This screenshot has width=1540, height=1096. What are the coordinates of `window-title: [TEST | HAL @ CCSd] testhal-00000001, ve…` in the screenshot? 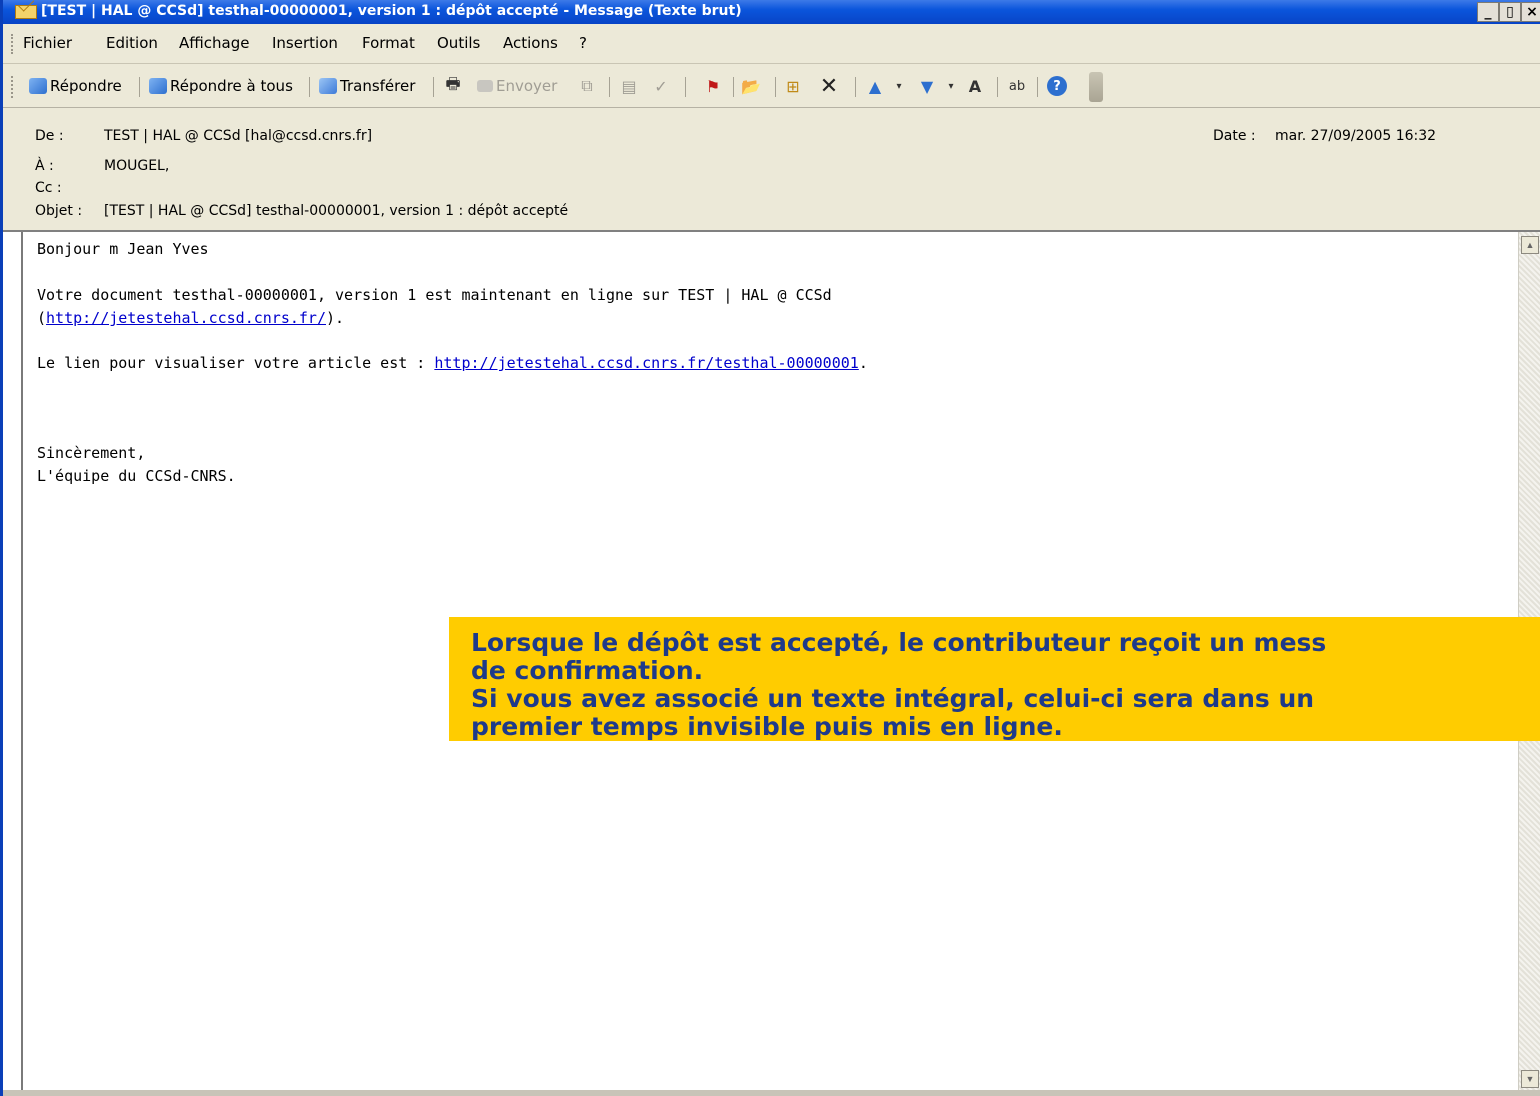 It's located at (391, 11).